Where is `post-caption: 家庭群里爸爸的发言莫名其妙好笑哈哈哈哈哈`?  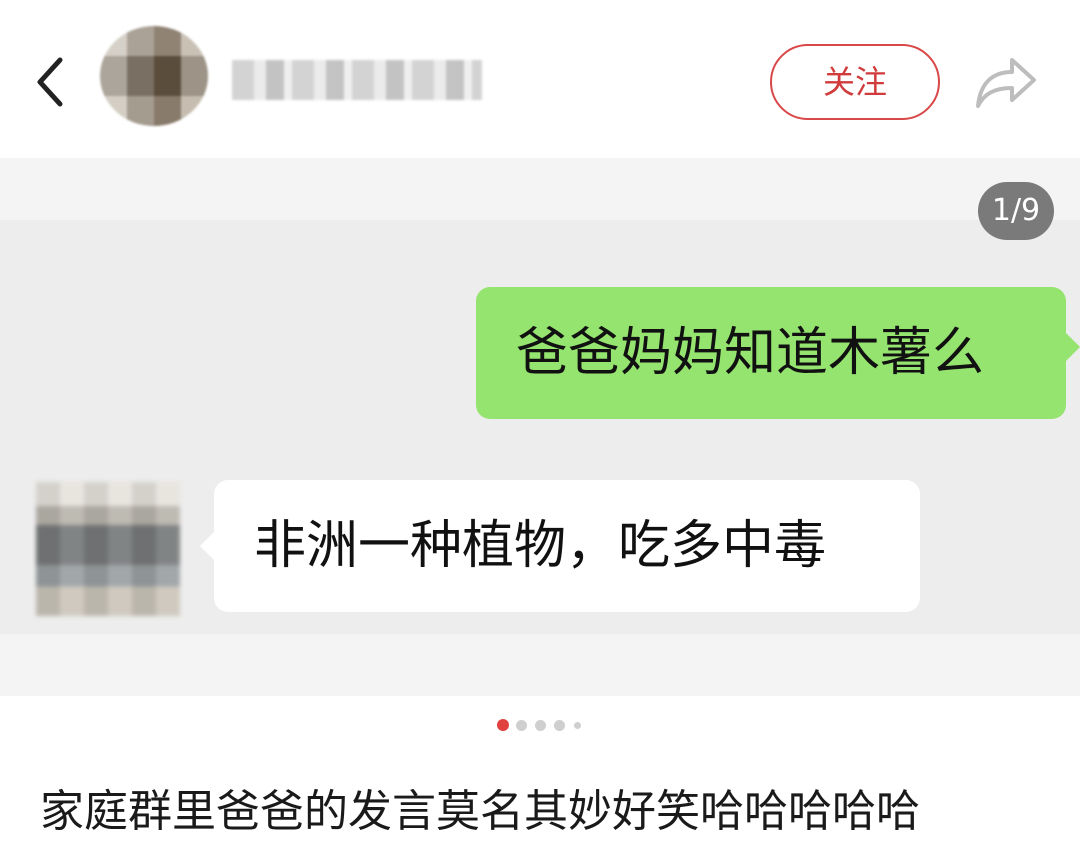 post-caption: 家庭群里爸爸的发言莫名其妙好笑哈哈哈哈哈 is located at coordinates (480, 811).